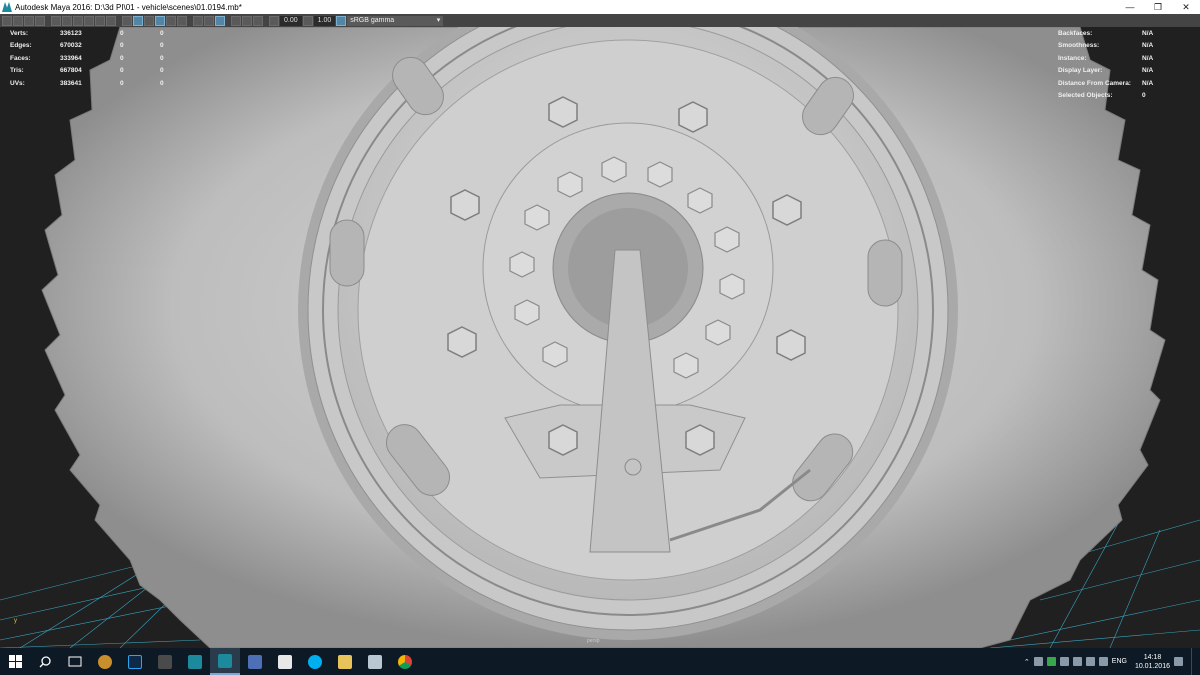 The image size is (1200, 675). I want to click on camera-attributes-icon, so click(18, 20).